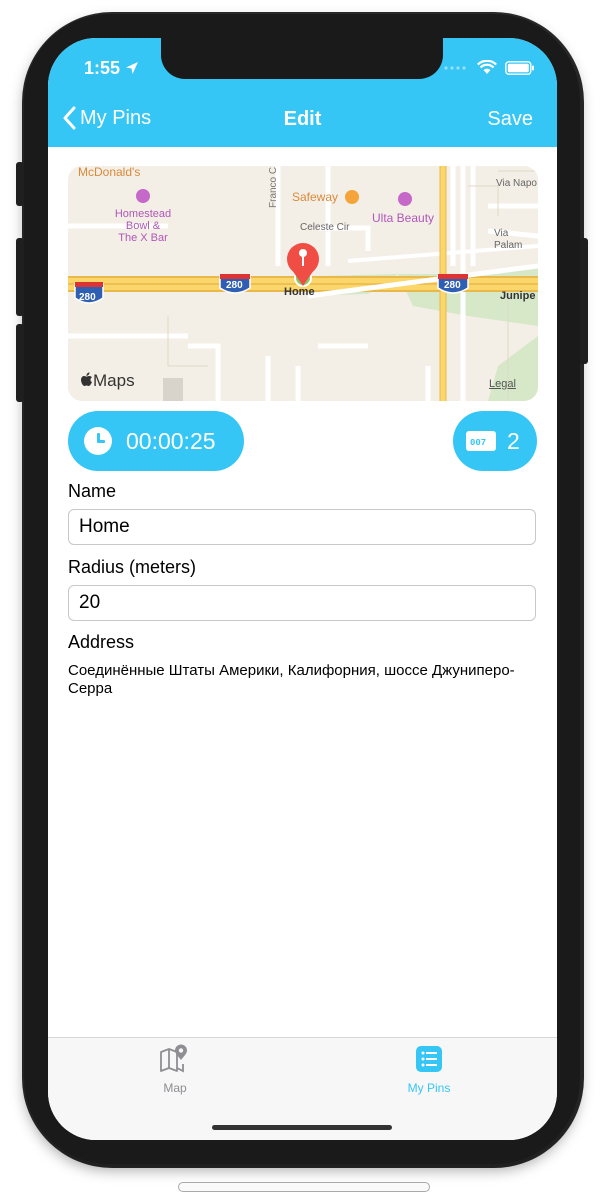 The image size is (606, 1192). What do you see at coordinates (584, 301) in the screenshot?
I see `power-button` at bounding box center [584, 301].